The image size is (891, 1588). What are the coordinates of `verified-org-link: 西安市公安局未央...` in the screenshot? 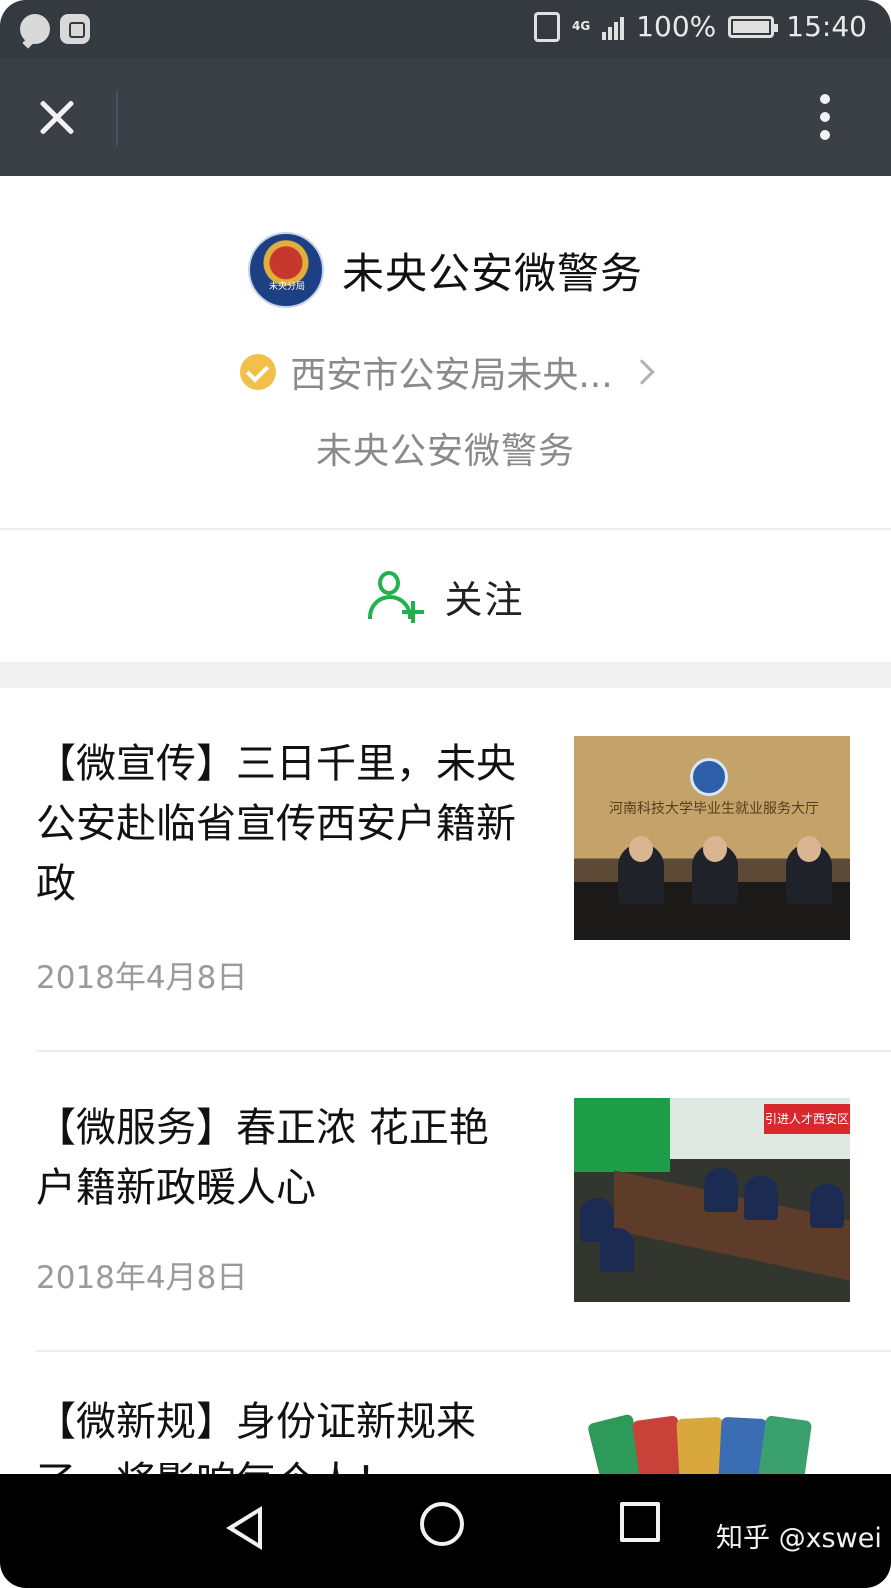 It's located at (445, 372).